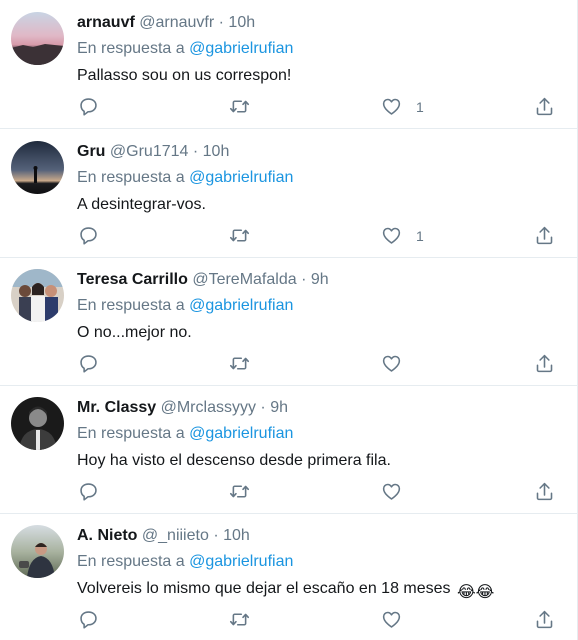 This screenshot has height=640, width=578. What do you see at coordinates (107, 535) in the screenshot?
I see `display-name: A. Nieto` at bounding box center [107, 535].